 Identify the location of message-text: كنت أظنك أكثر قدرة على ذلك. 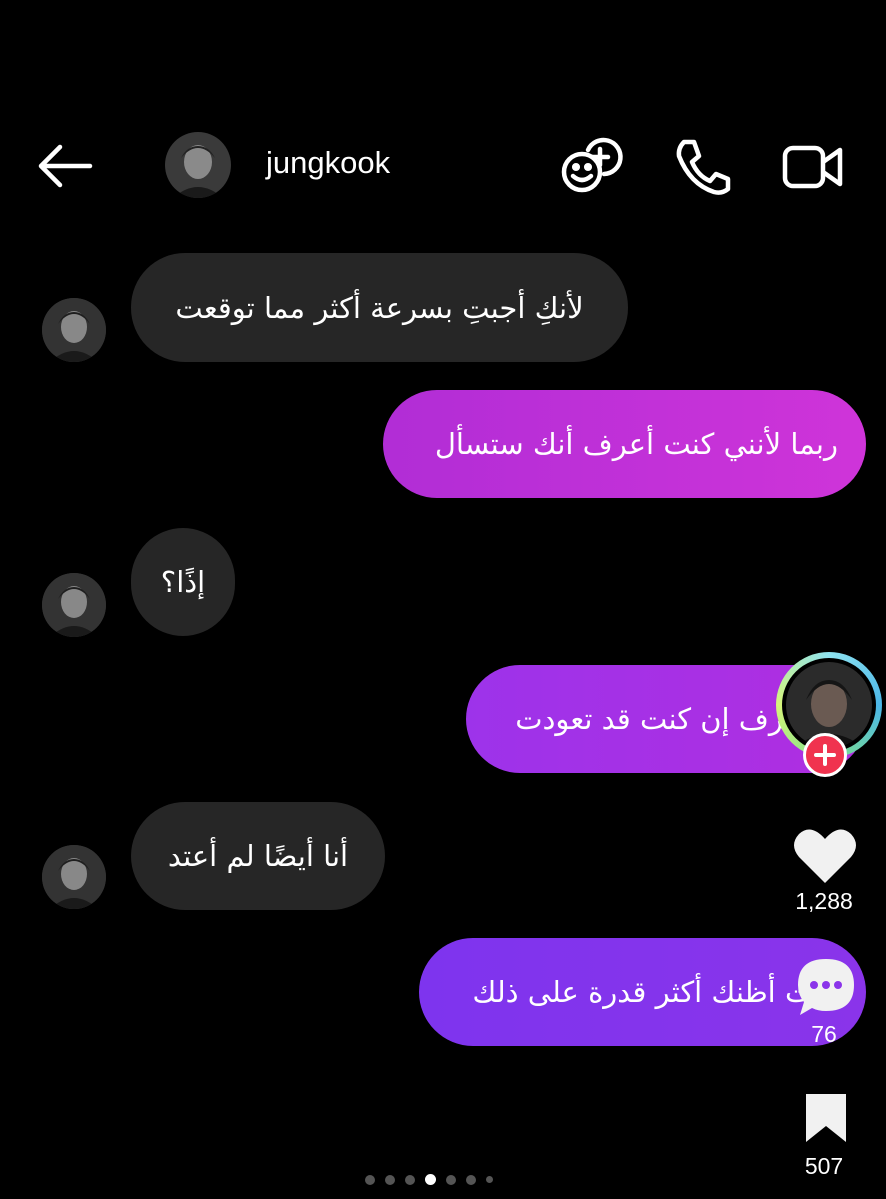
(654, 992).